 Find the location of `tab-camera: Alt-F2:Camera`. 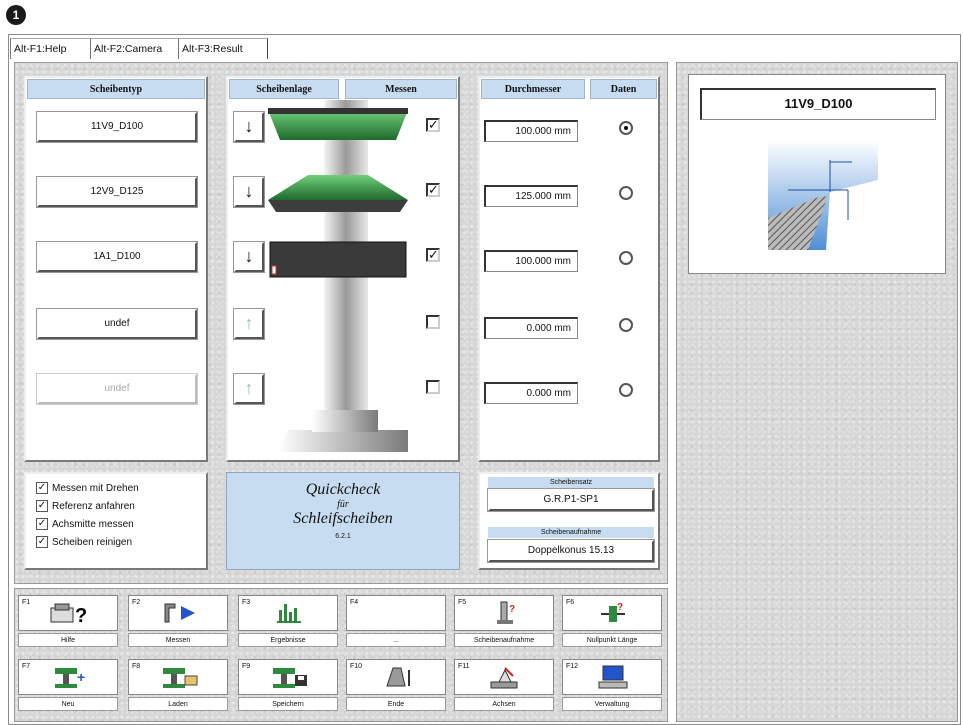

tab-camera: Alt-F2:Camera is located at coordinates (137, 48).